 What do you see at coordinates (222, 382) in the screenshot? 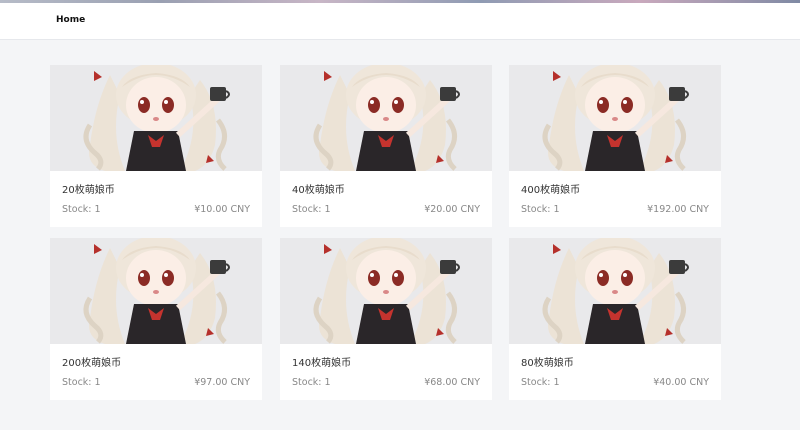
I see `product-price: ¥97.00 CNY` at bounding box center [222, 382].